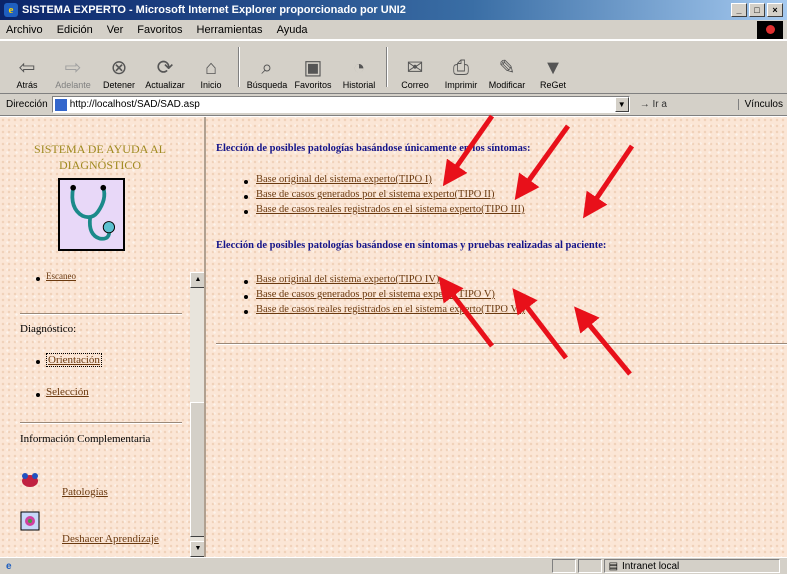 This screenshot has width=787, height=574. Describe the element at coordinates (11, 10) in the screenshot. I see `ie-logo-icon: e` at that location.